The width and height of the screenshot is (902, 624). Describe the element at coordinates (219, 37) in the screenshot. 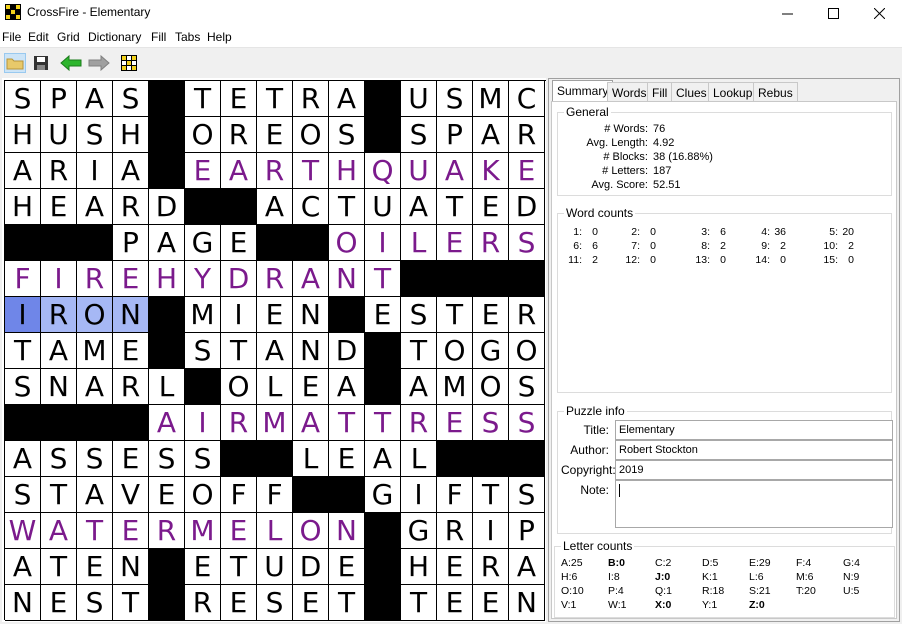

I see `menu-help: Help` at that location.